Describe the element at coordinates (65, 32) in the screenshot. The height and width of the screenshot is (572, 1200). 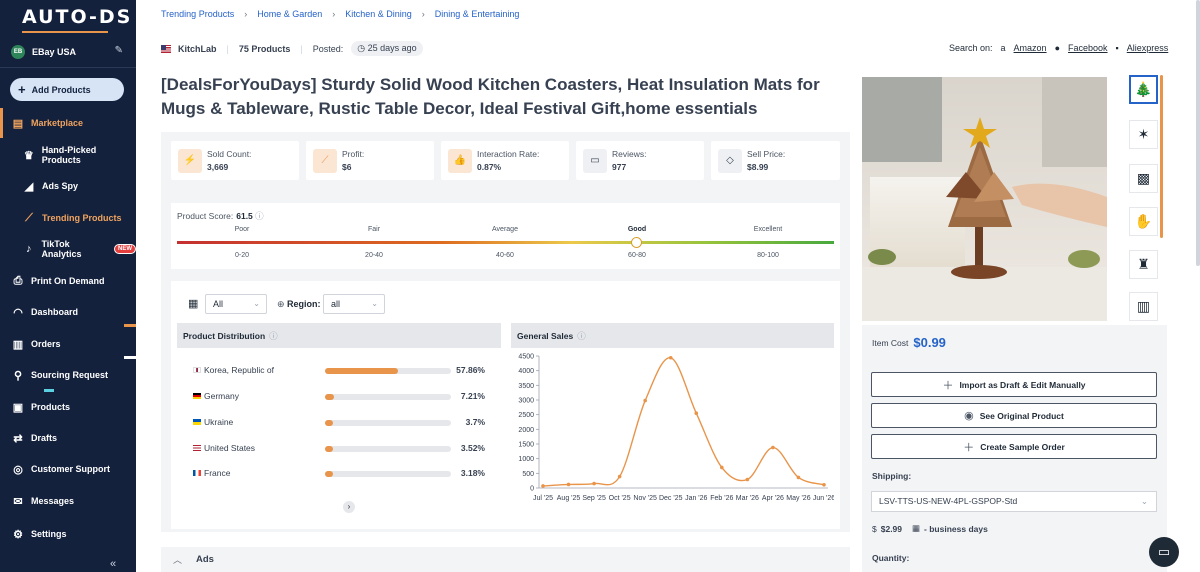
I see `logo-underline` at that location.